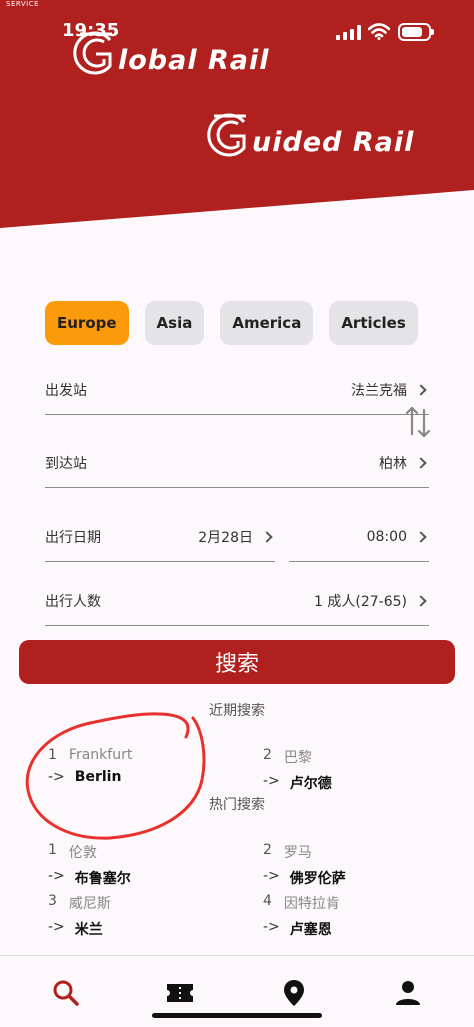 Image resolution: width=474 pixels, height=1027 pixels. Describe the element at coordinates (237, 711) in the screenshot. I see `recent-searches-title: 近期搜索` at that location.